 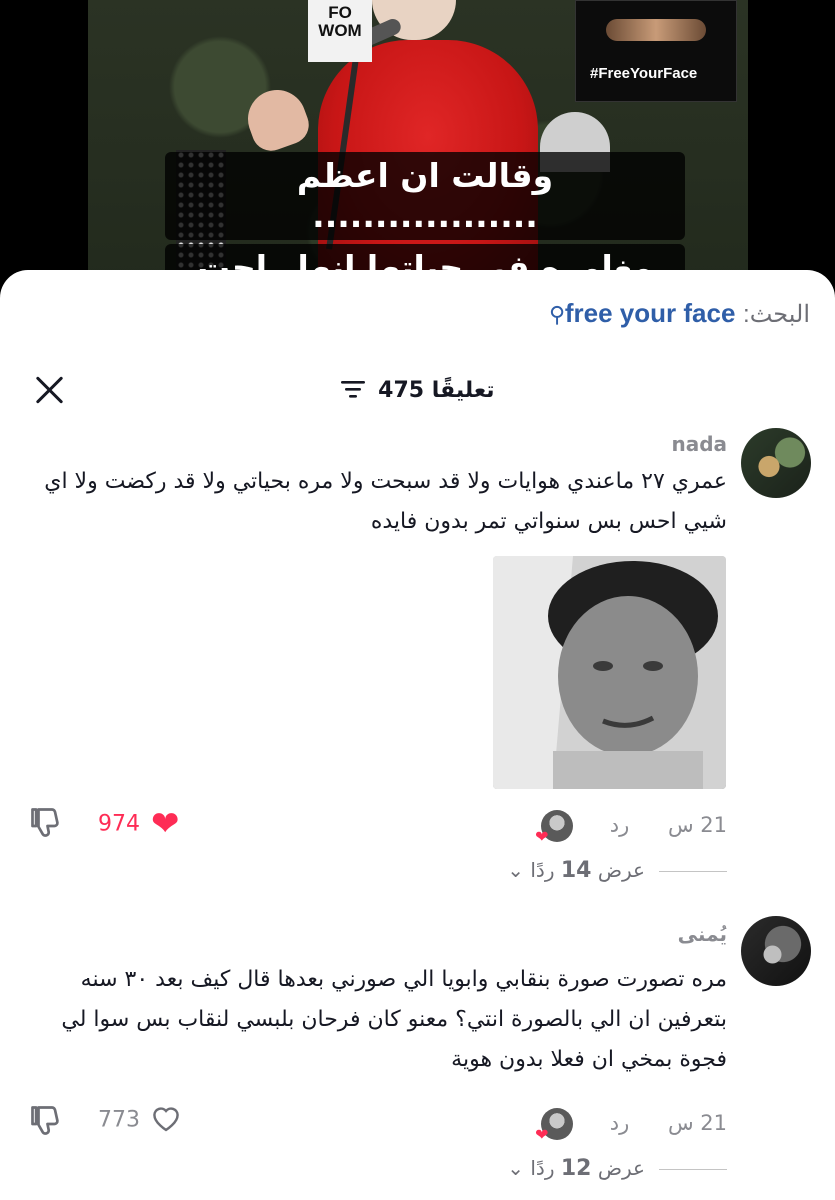 I want to click on search-label: البحث:, so click(x=776, y=314).